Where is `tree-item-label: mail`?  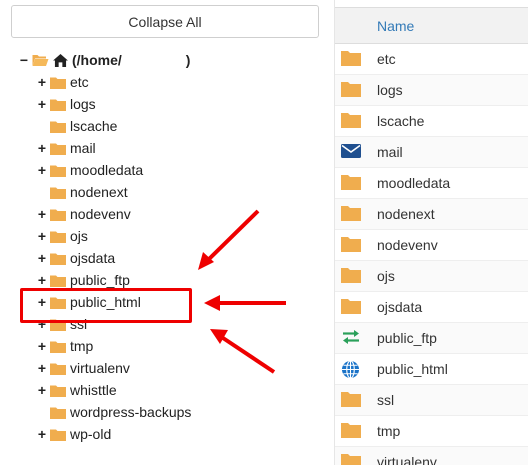 tree-item-label: mail is located at coordinates (83, 148).